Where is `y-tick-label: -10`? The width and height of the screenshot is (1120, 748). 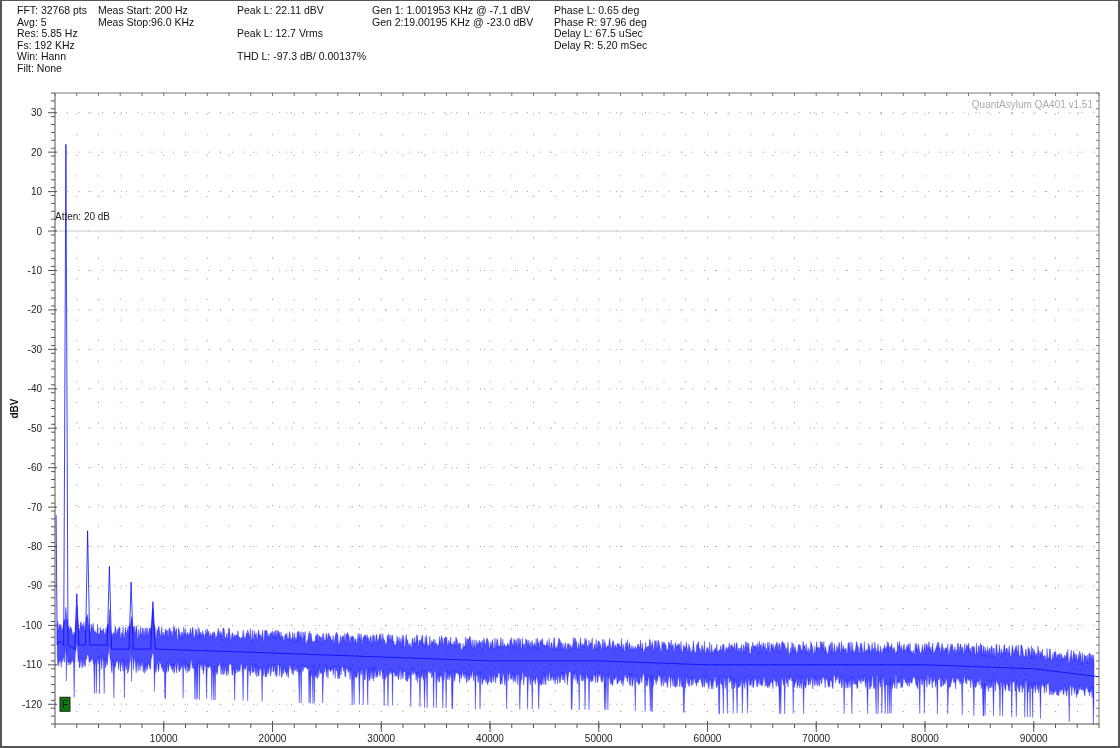
y-tick-label: -10 is located at coordinates (34, 270).